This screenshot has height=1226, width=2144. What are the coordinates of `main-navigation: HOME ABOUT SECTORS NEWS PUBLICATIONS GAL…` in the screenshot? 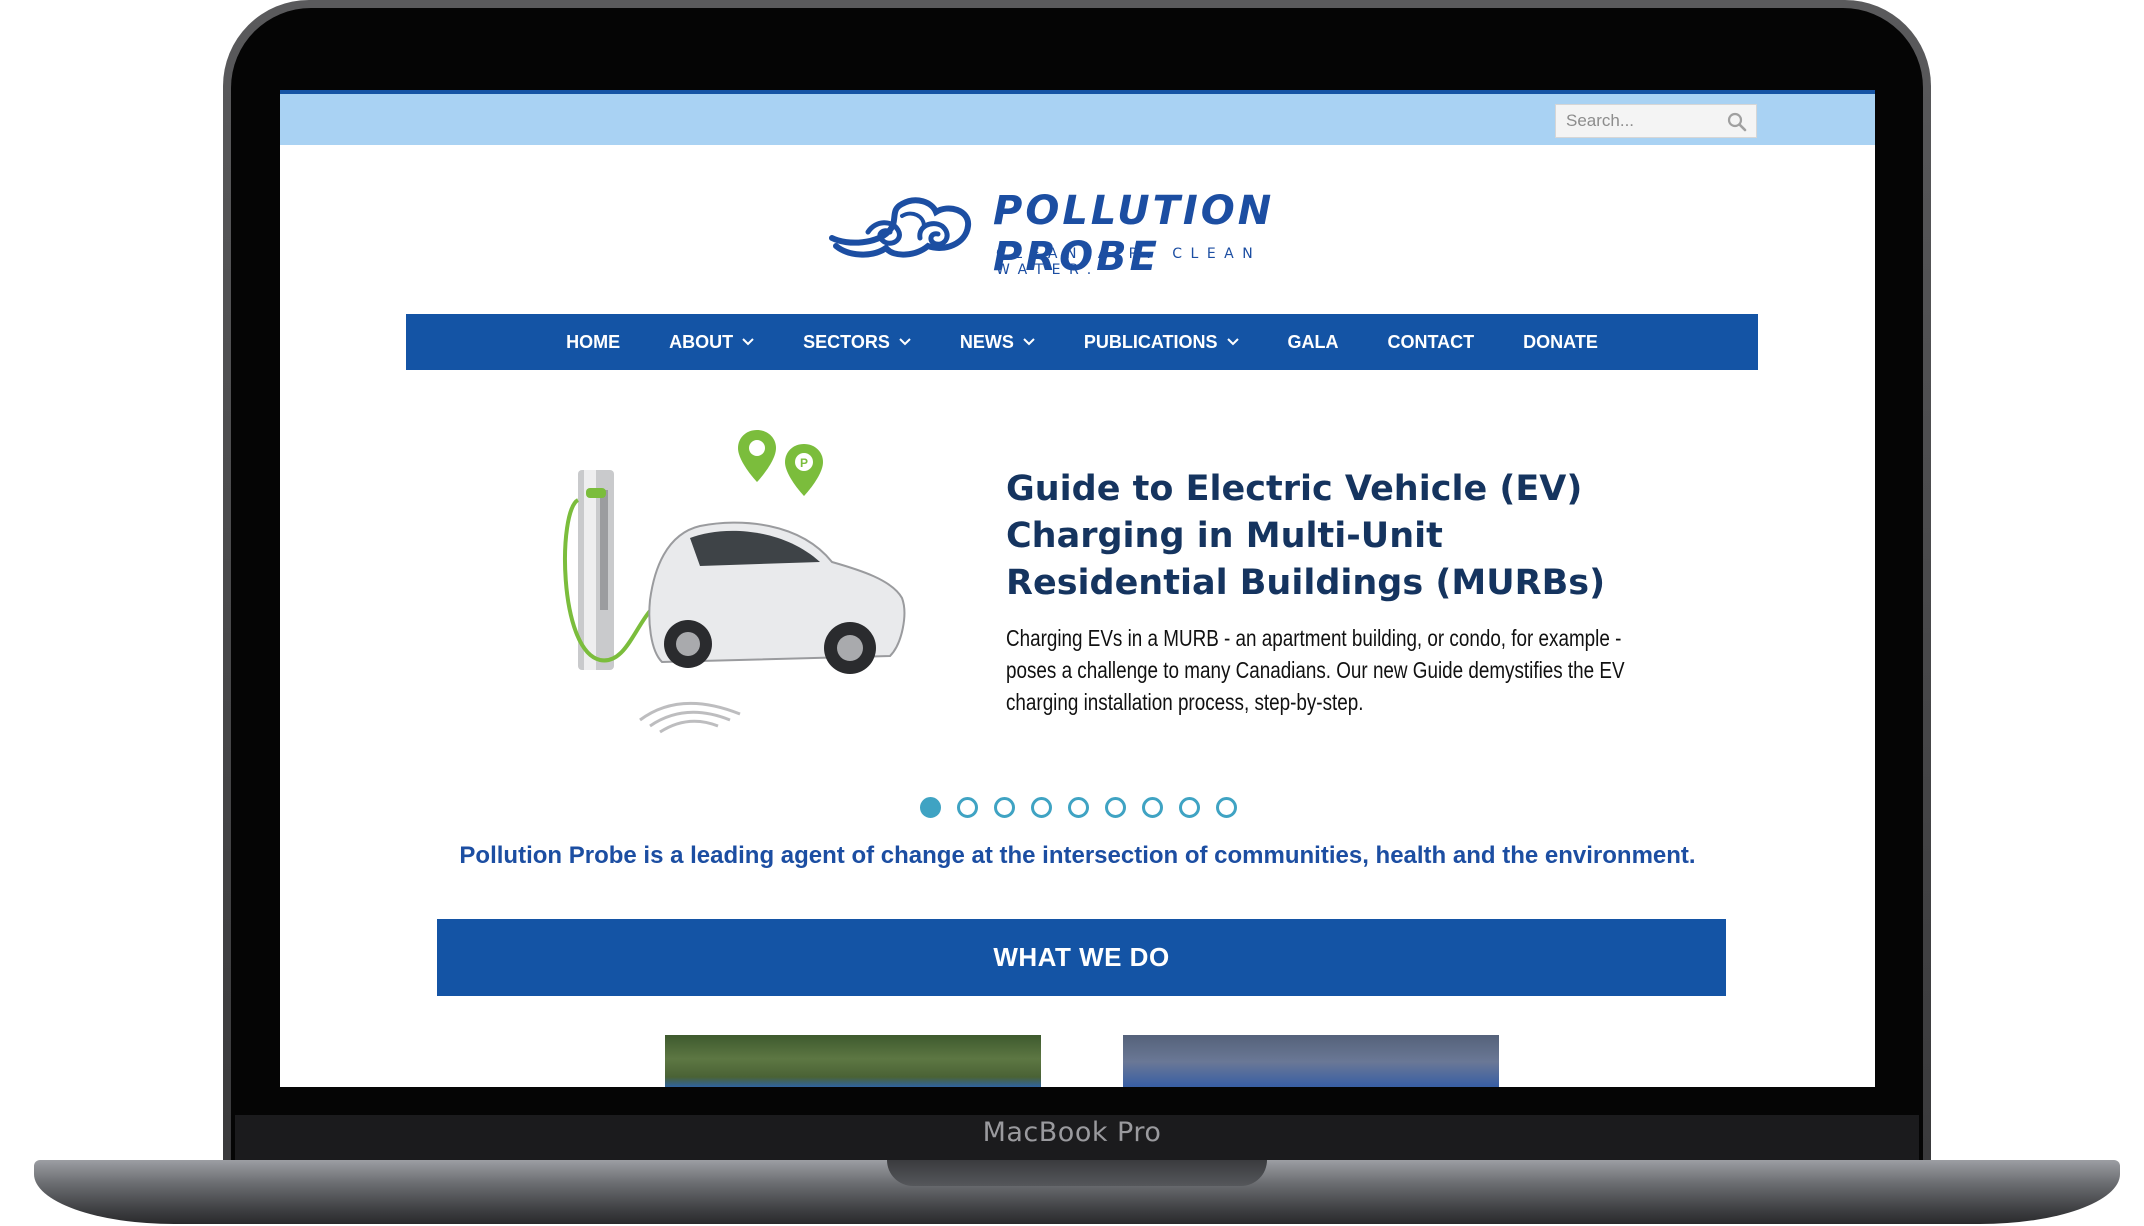 It's located at (1082, 342).